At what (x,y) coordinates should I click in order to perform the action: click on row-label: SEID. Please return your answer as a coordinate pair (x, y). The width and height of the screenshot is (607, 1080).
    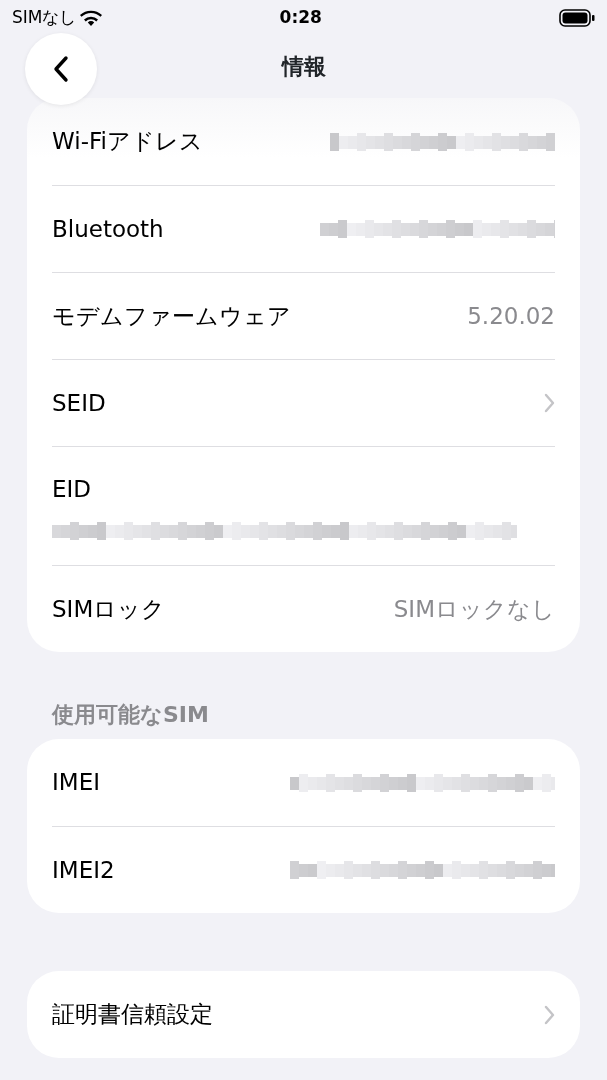
    Looking at the image, I should click on (79, 403).